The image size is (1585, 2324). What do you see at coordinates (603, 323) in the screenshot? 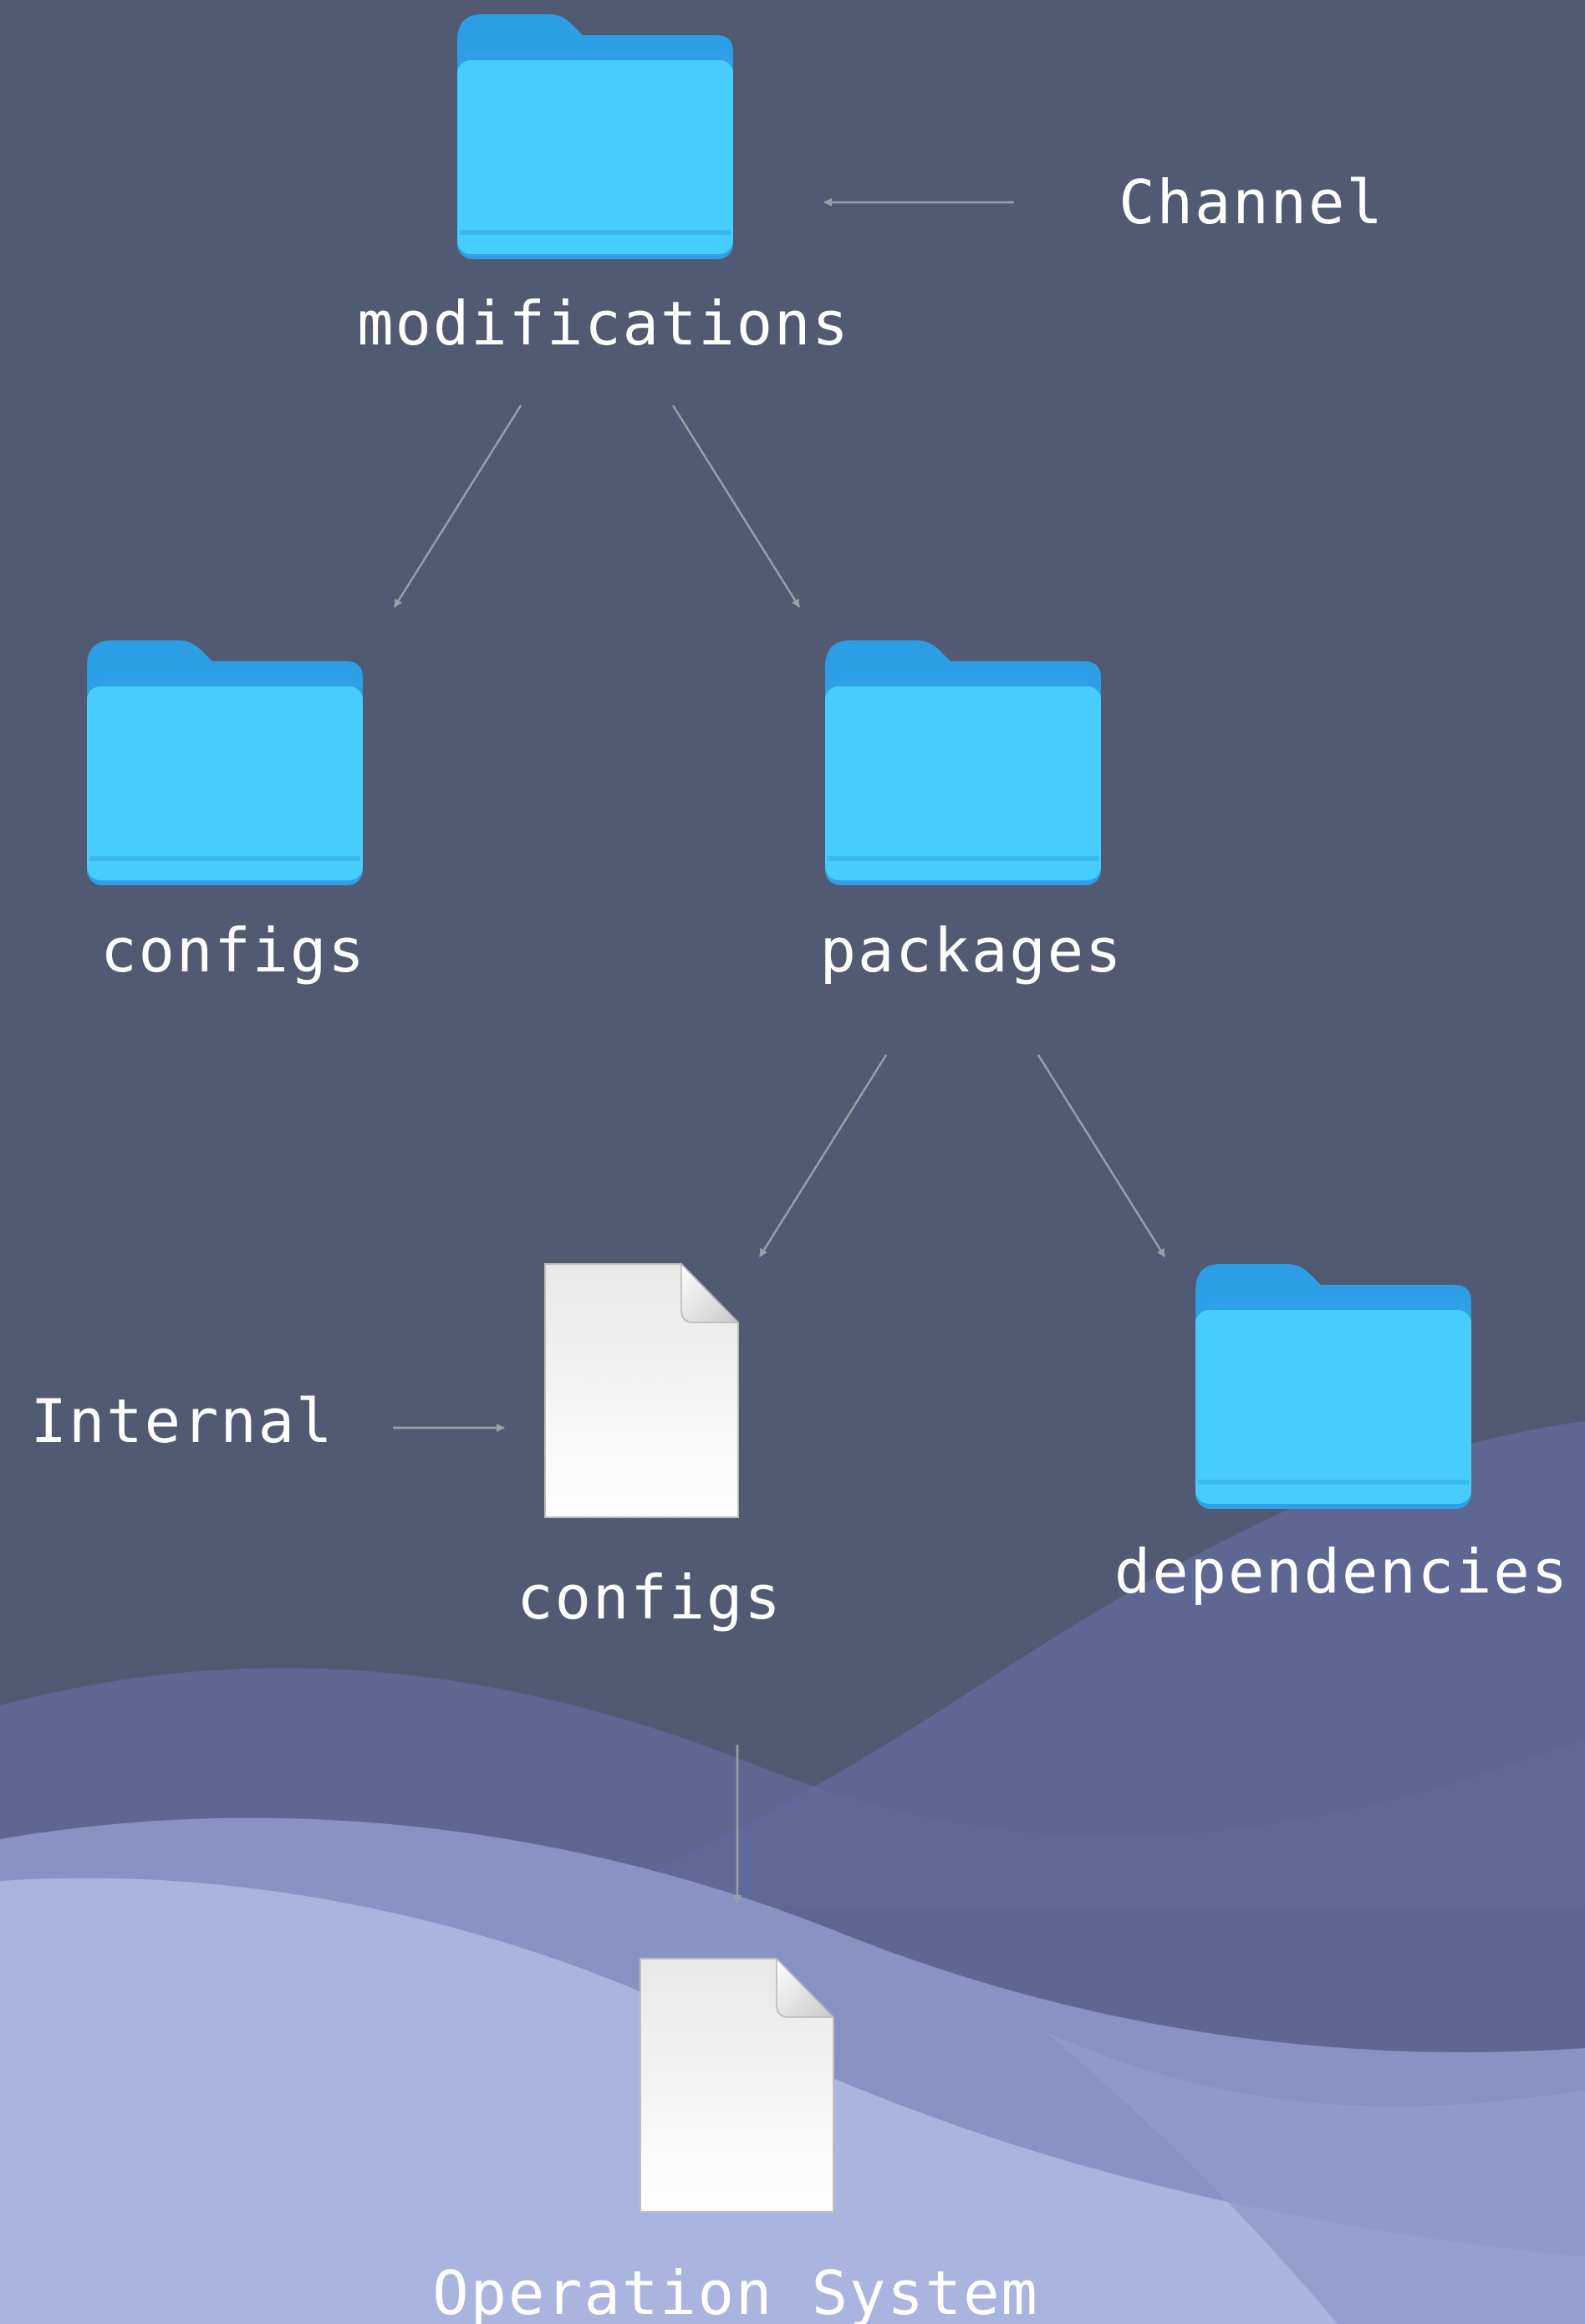
I see `node-label-modifications: modifications` at bounding box center [603, 323].